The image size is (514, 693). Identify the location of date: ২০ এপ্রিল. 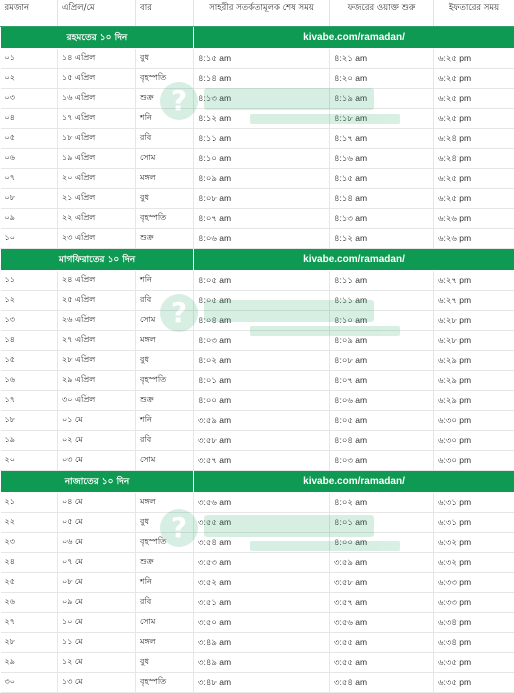
(97, 179).